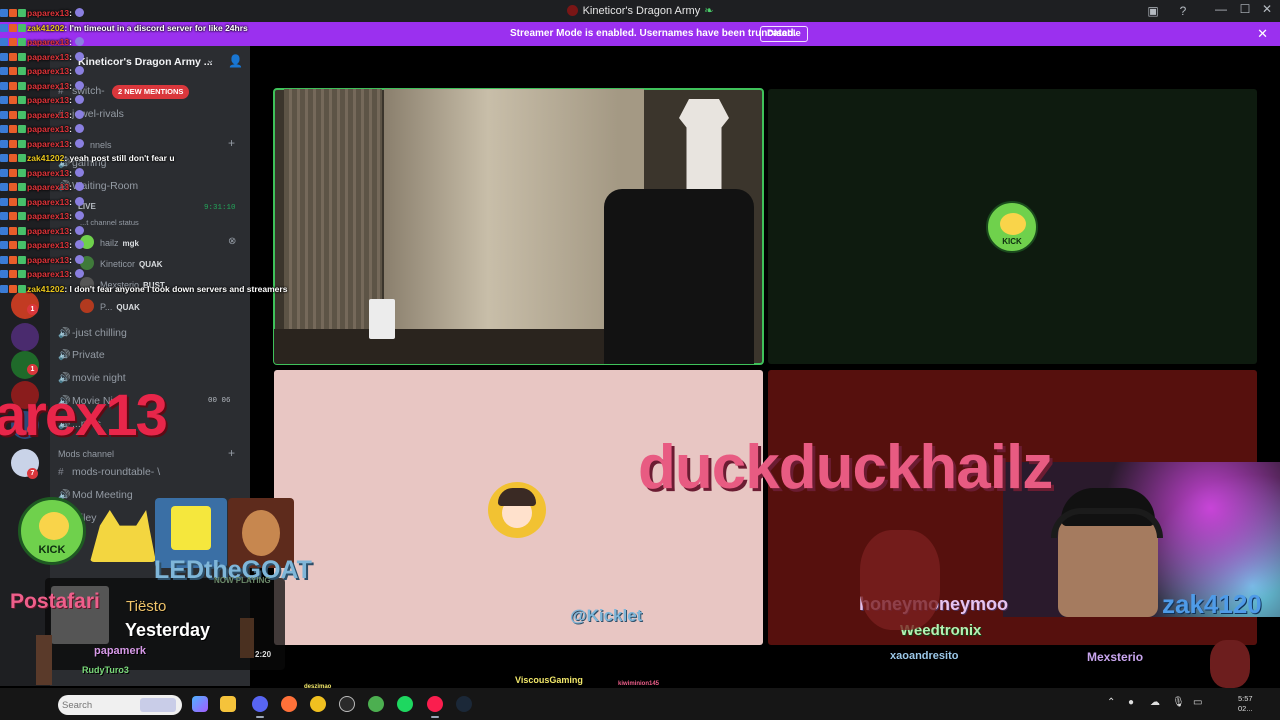 Image resolution: width=1280 pixels, height=720 pixels. I want to click on channel-just-chilling: 🔊 -just chilling, so click(92, 333).